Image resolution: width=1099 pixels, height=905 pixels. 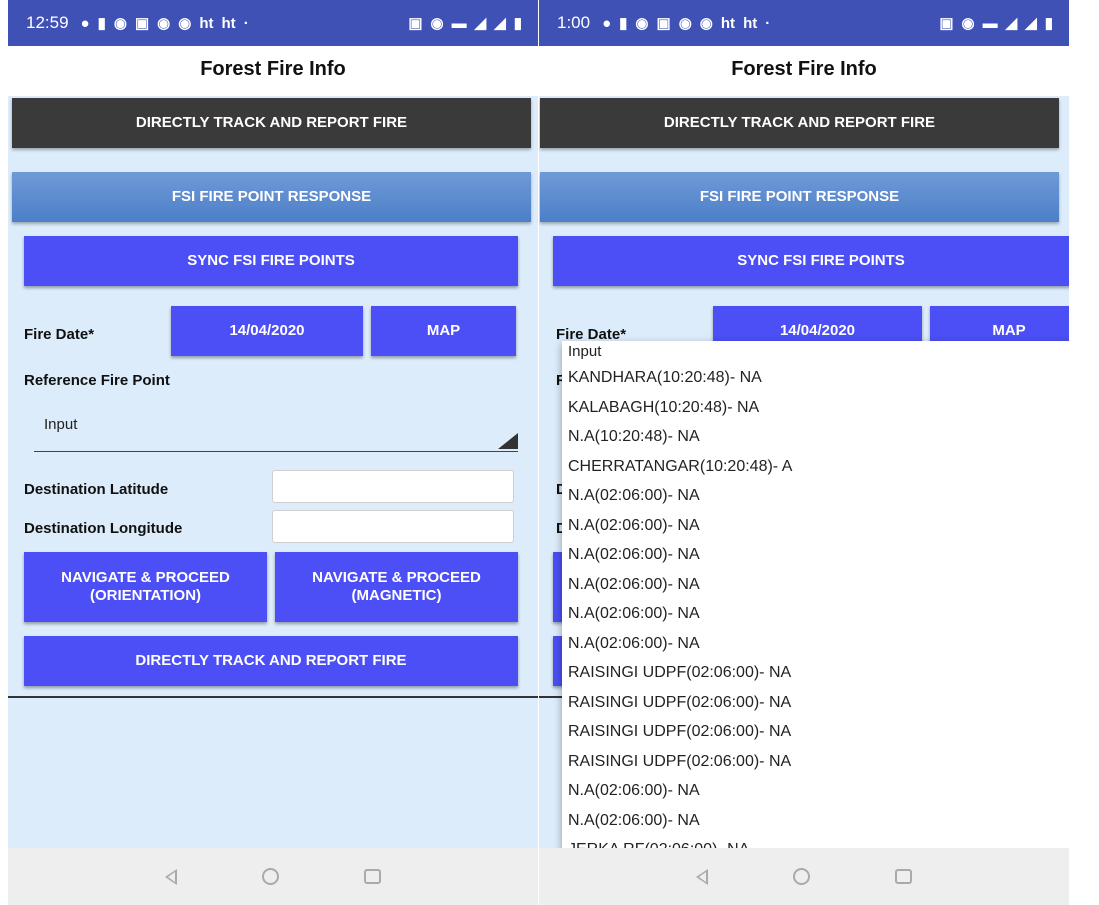 I want to click on status-time: 12:59, so click(x=47, y=22).